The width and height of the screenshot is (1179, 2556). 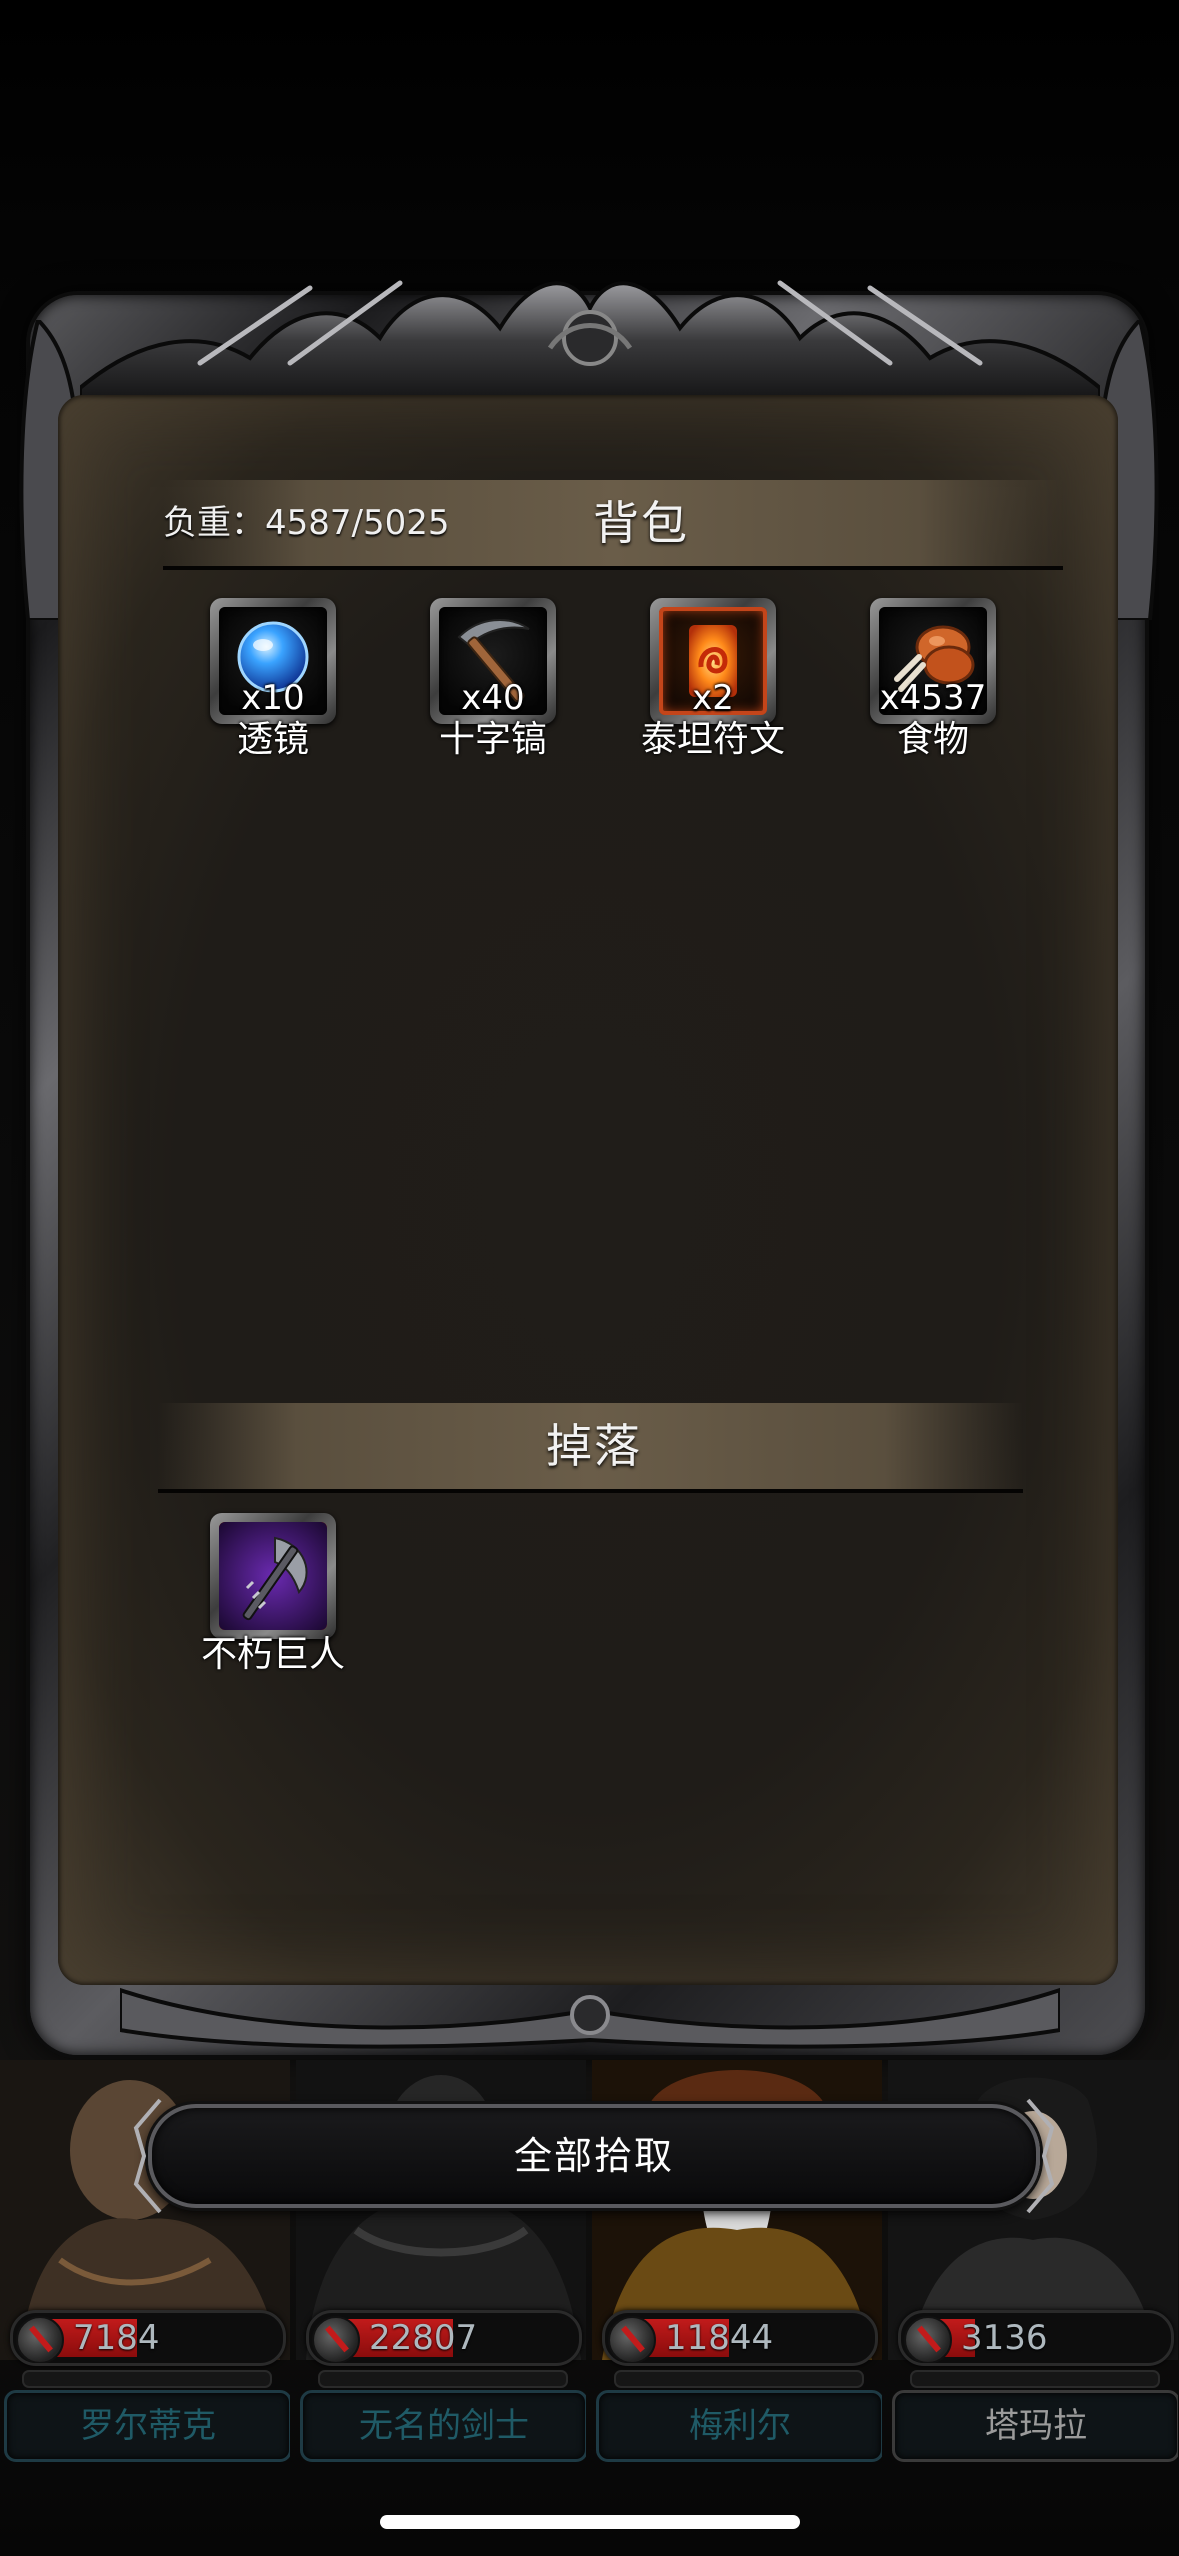 What do you see at coordinates (493, 679) in the screenshot?
I see `inventory-item-pickaxe: x40 十字镐` at bounding box center [493, 679].